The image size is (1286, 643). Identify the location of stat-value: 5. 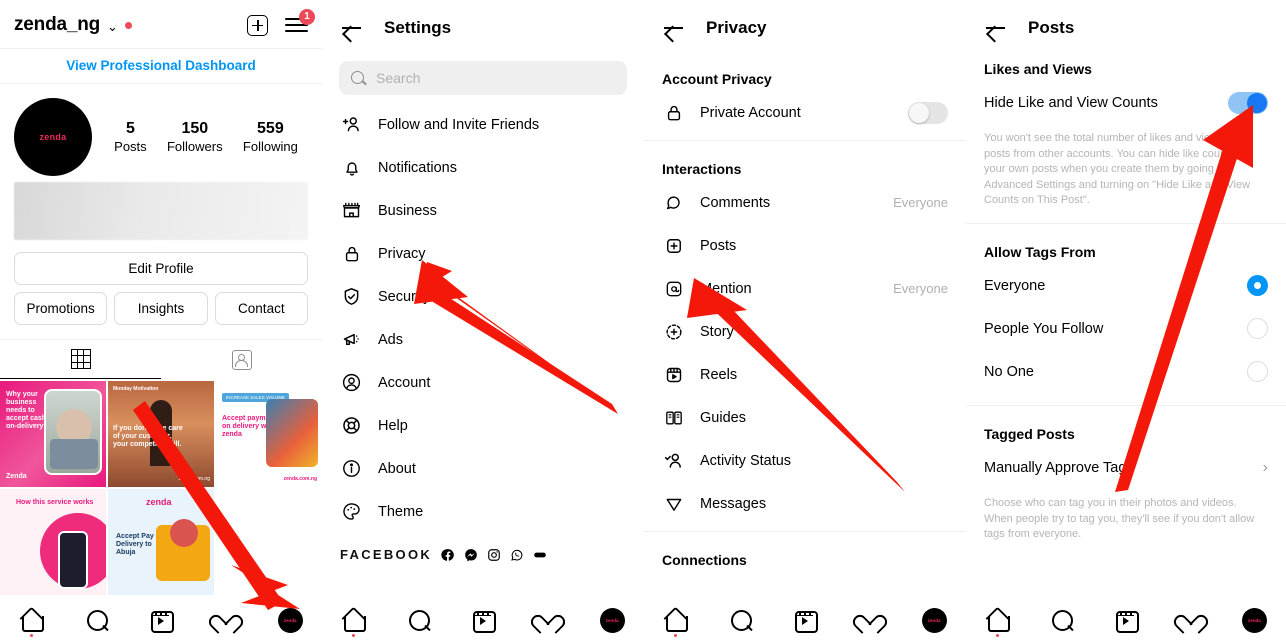
(130, 128).